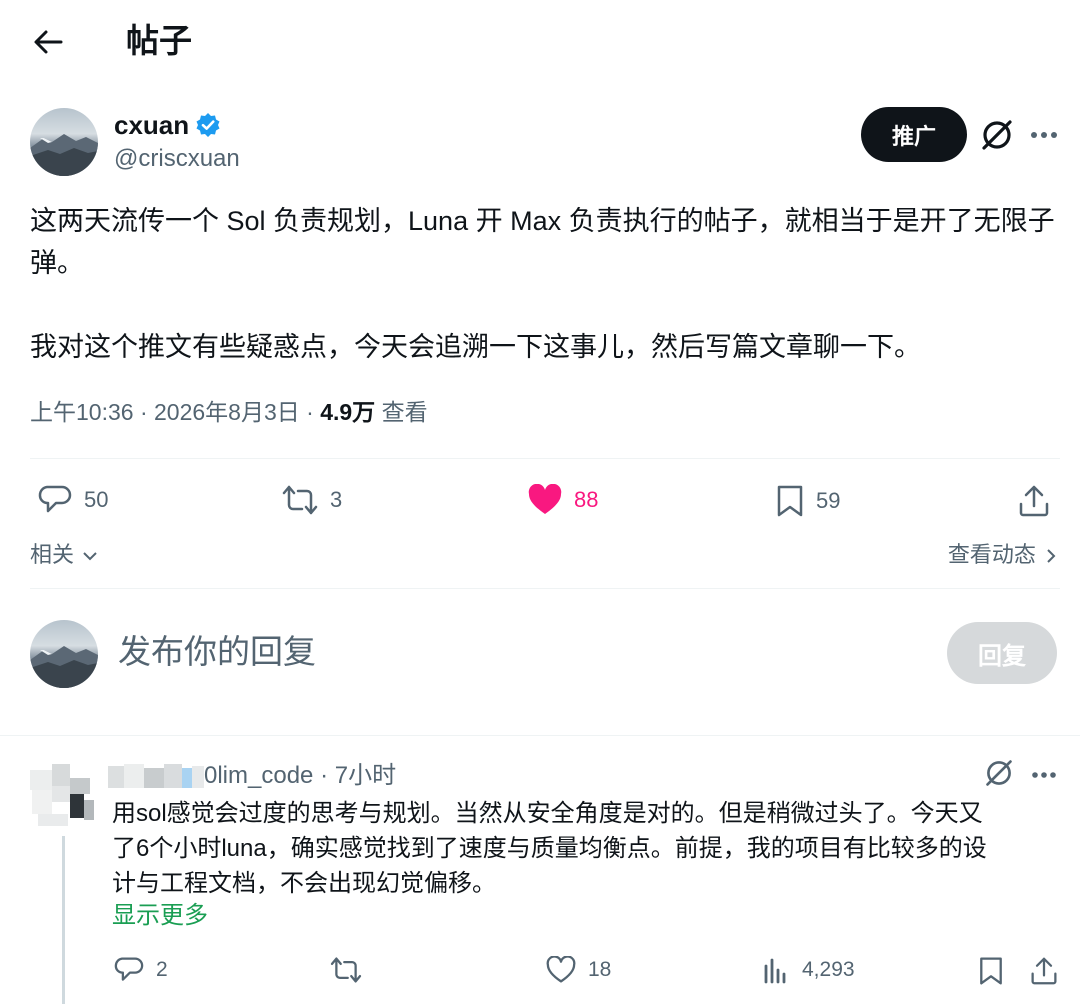 The image size is (1080, 1004). I want to click on chevron-down-icon, so click(90, 556).